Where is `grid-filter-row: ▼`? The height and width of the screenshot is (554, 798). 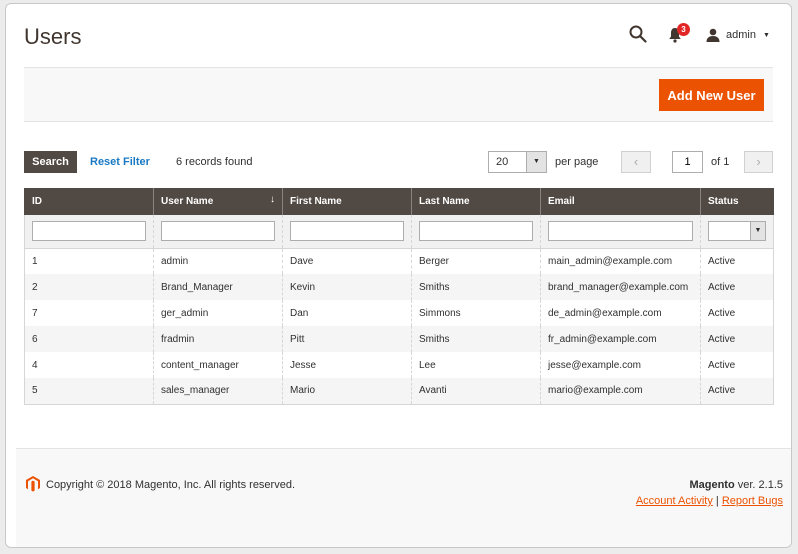 grid-filter-row: ▼ is located at coordinates (399, 232).